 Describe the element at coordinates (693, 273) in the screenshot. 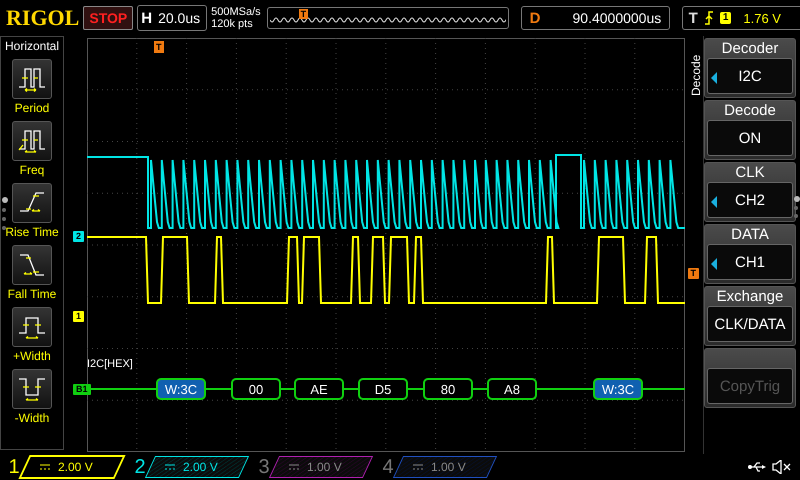

I see `trigger-level-marker: T` at that location.